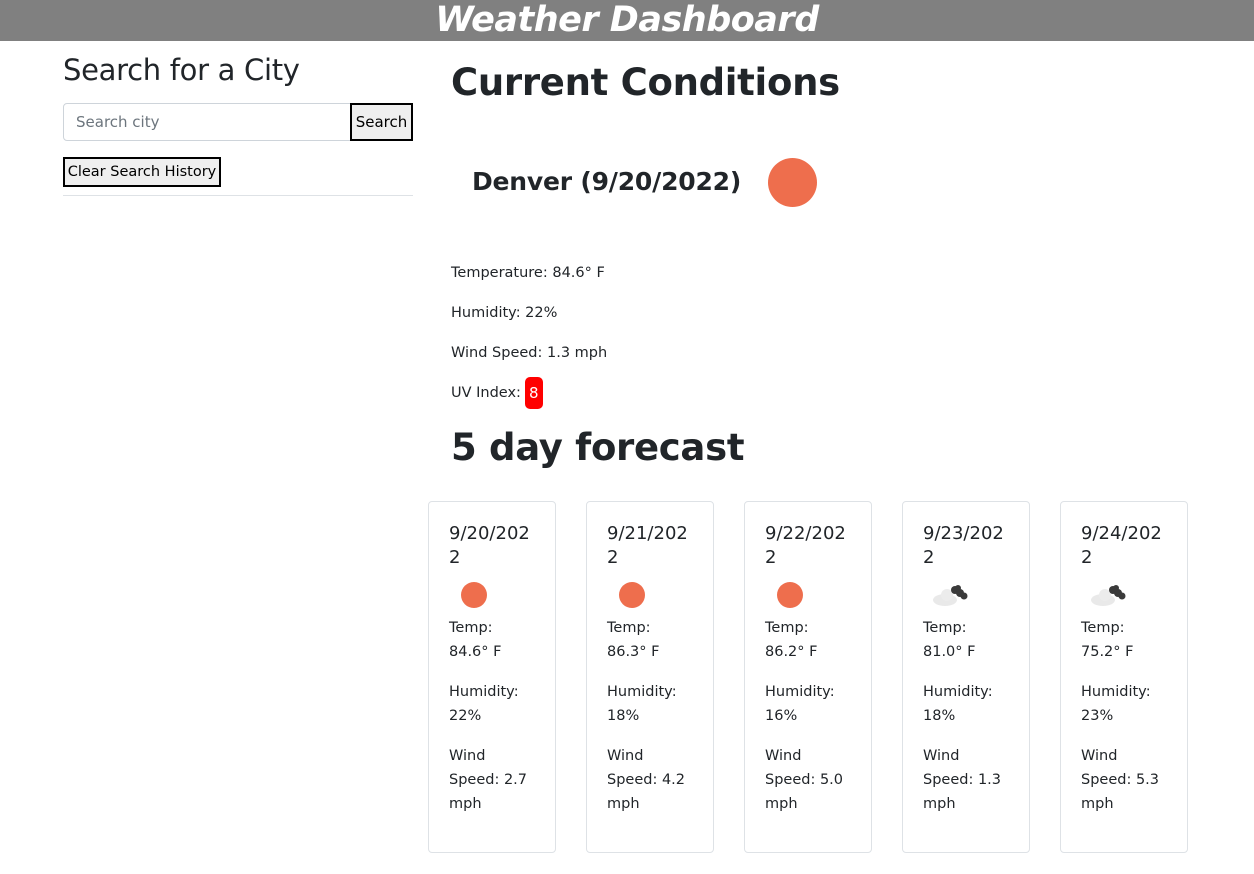  I want to click on current-uv: UV Index: 8, so click(497, 393).